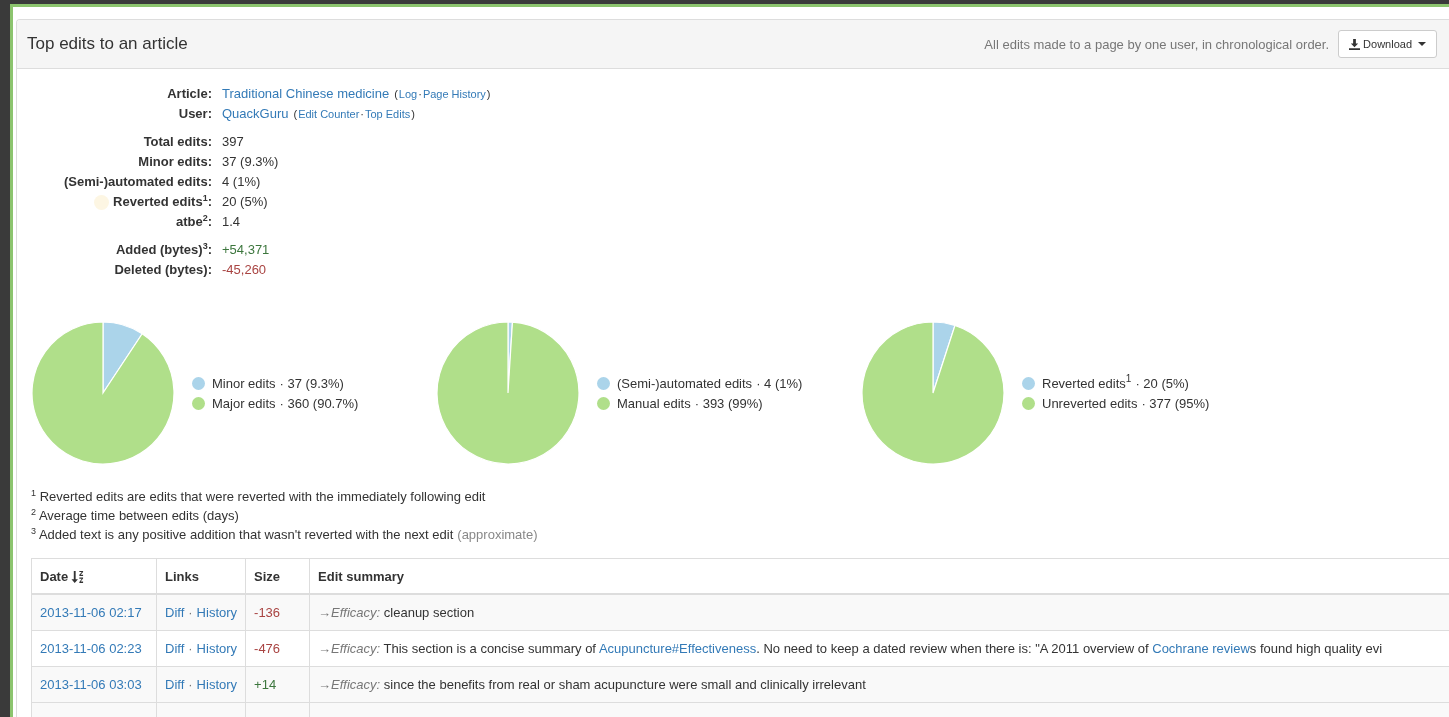 This screenshot has width=1449, height=717. Describe the element at coordinates (232, 222) in the screenshot. I see `field-value: 1.4` at that location.